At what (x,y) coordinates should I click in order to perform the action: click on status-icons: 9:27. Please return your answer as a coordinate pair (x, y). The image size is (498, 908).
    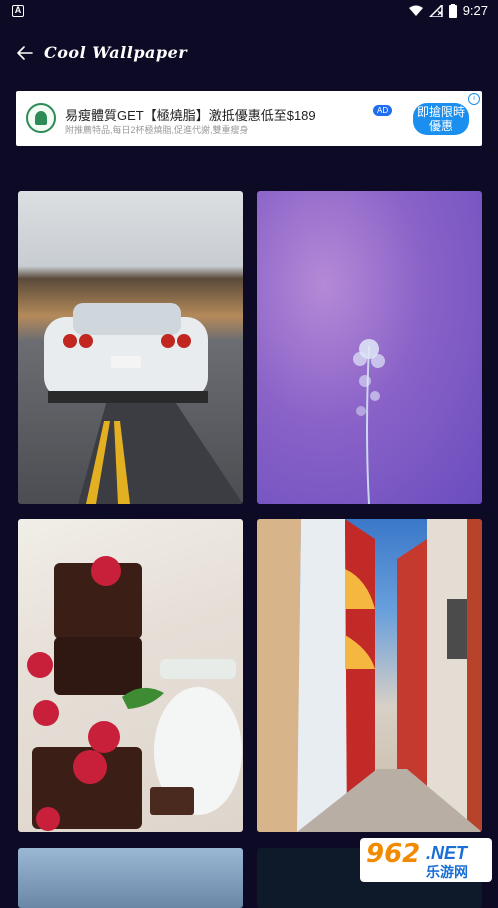
    Looking at the image, I should click on (448, 10).